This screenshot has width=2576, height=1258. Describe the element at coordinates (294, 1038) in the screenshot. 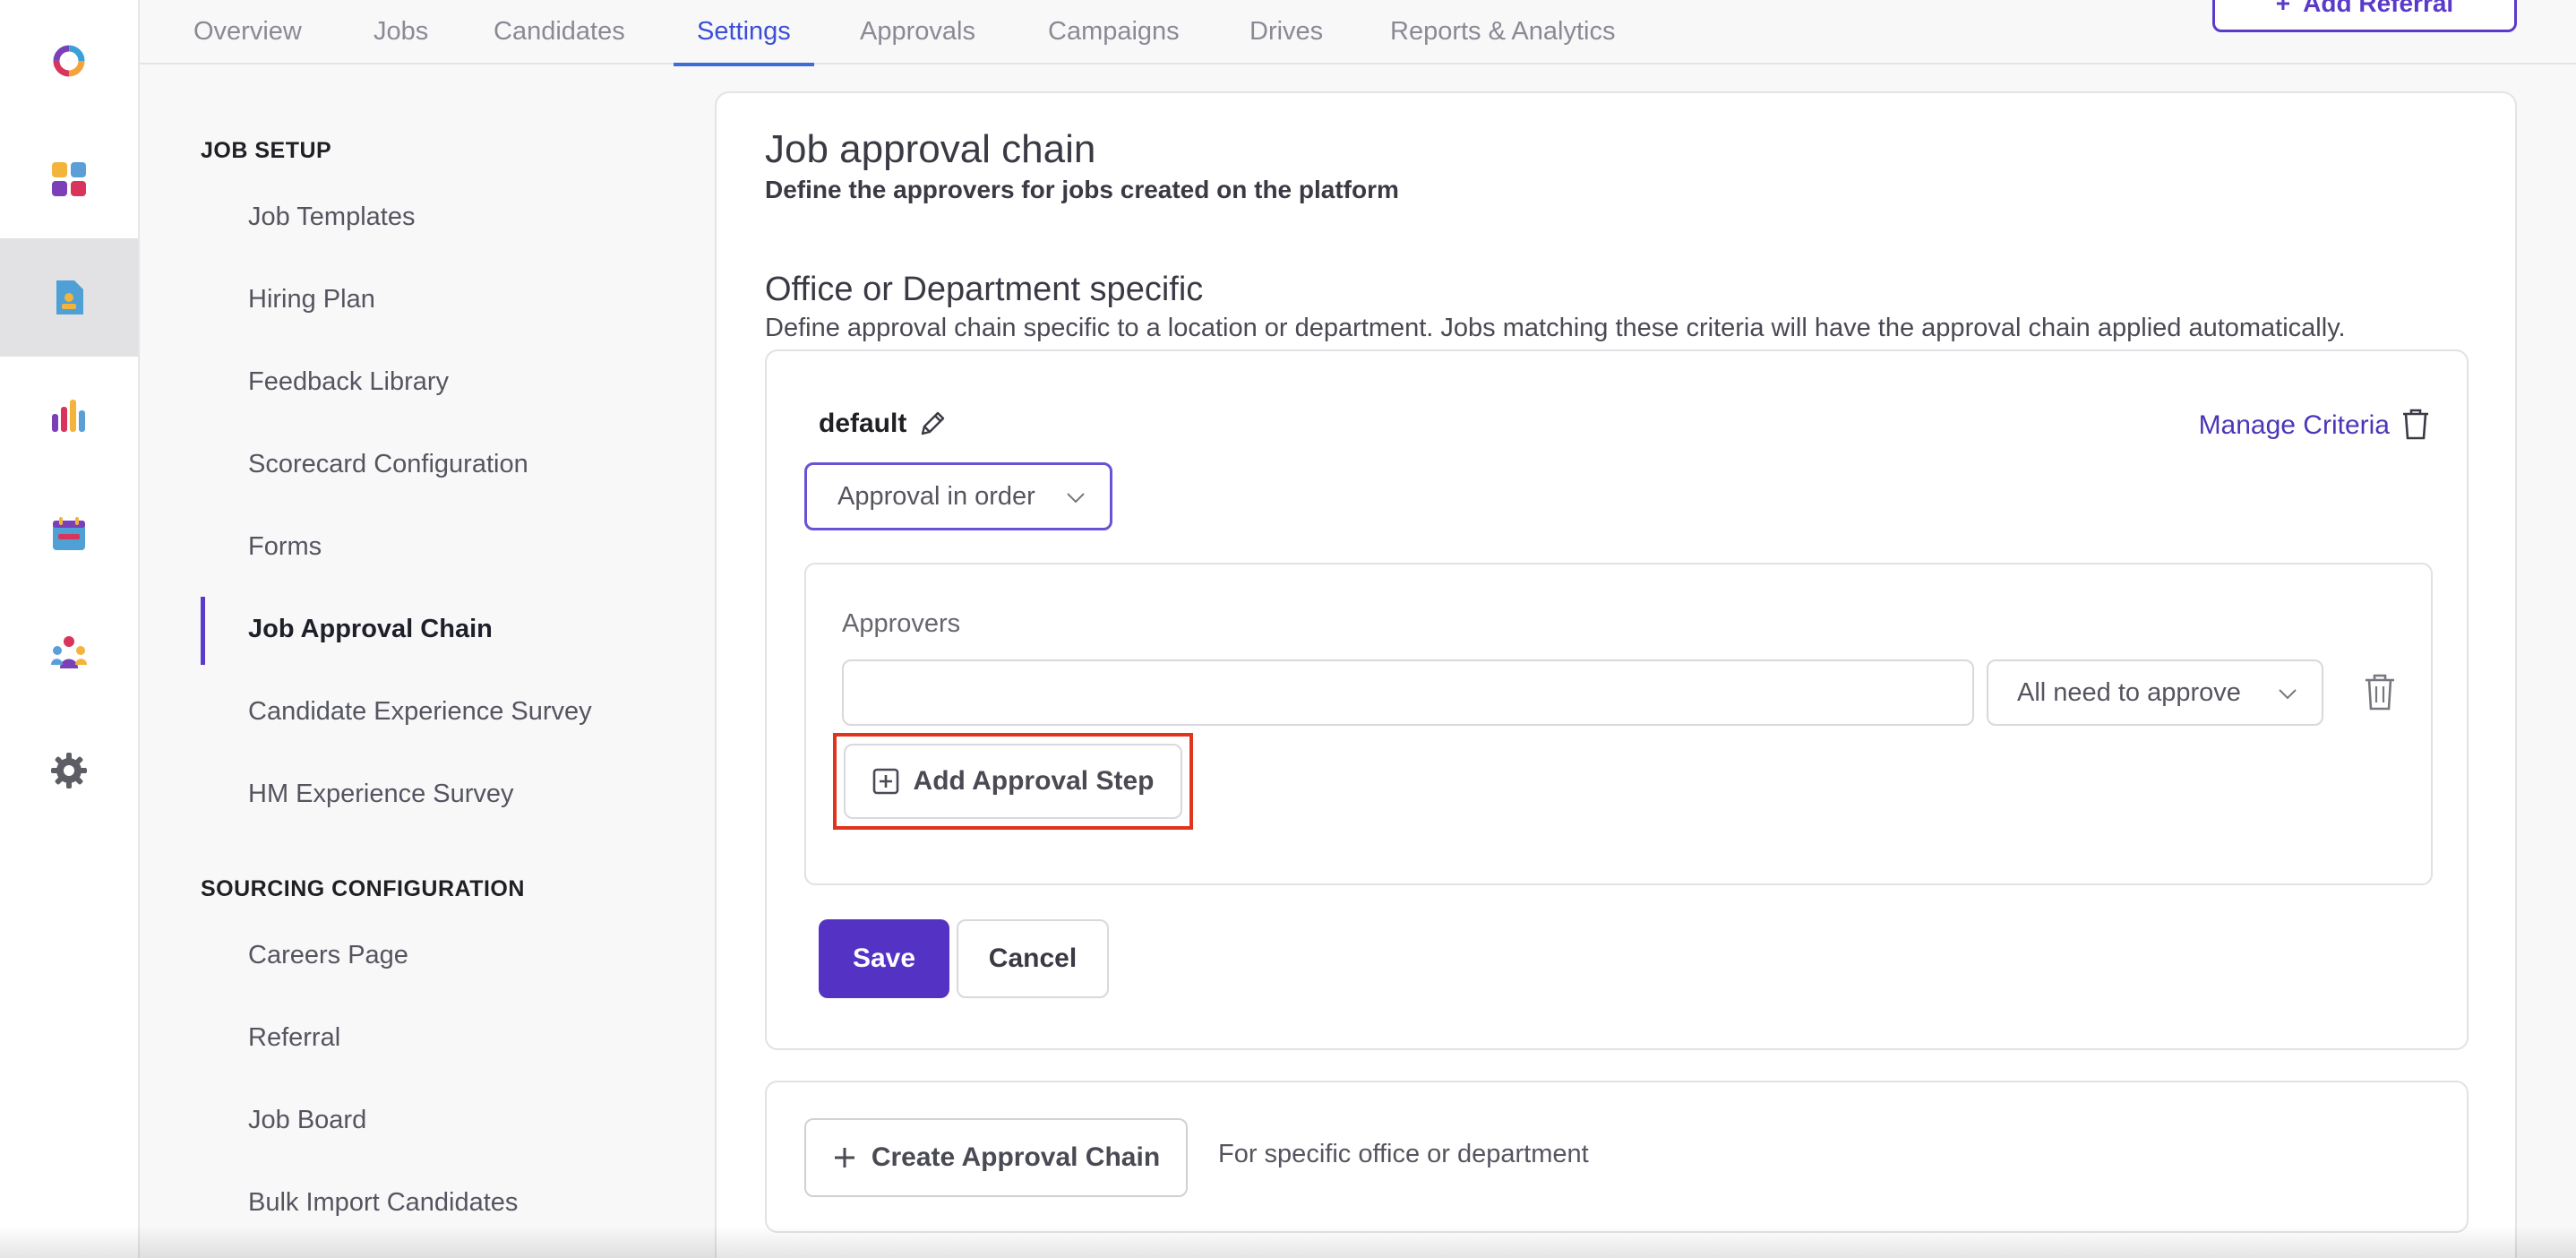

I see `menu-item-referral: Referral` at that location.